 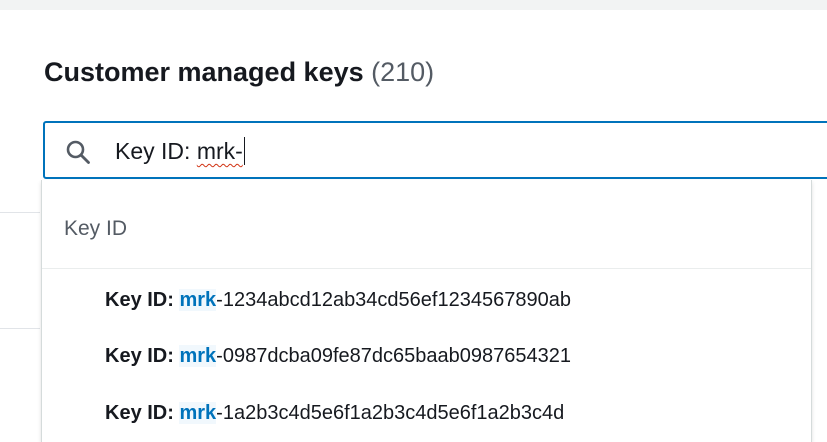 I want to click on page-title: Customer managed keys (210), so click(x=239, y=72).